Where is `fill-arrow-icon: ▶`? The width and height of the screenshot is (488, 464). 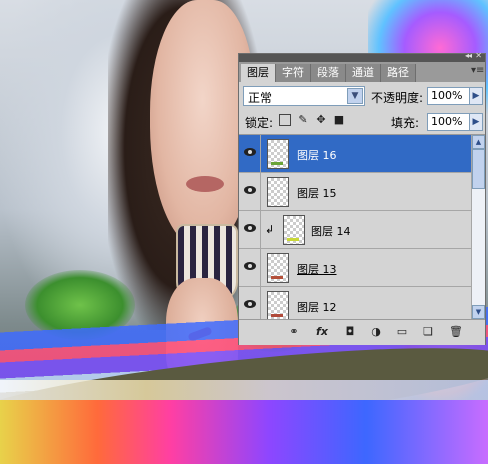
fill-arrow-icon: ▶ is located at coordinates (476, 122).